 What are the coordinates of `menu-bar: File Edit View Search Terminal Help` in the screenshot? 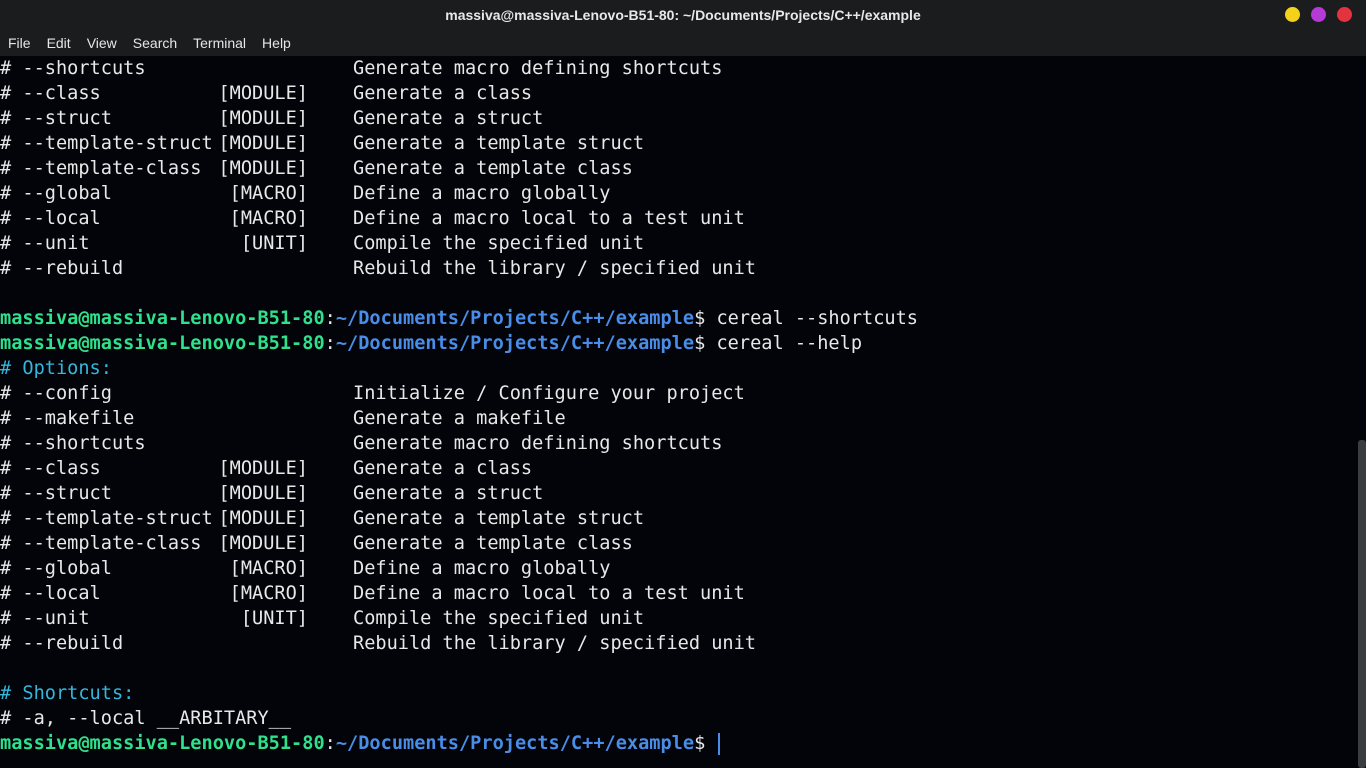 It's located at (683, 43).